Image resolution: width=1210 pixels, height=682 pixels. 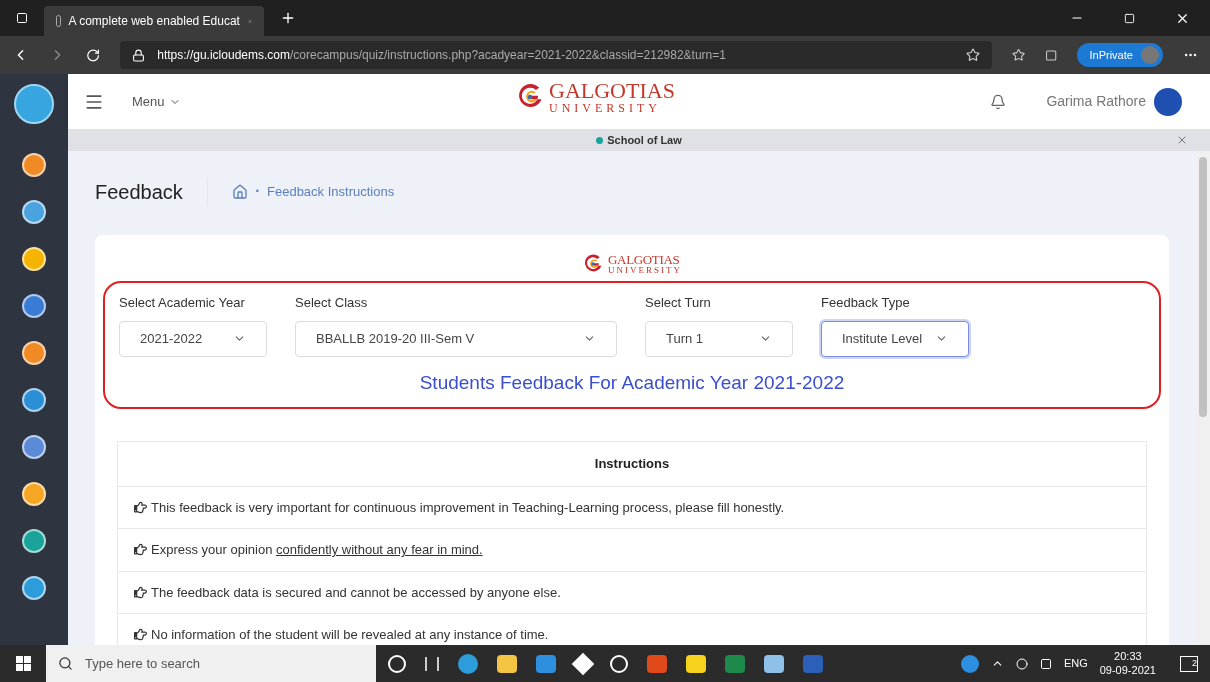 What do you see at coordinates (331, 192) in the screenshot?
I see `breadcrumb-link: Feedback Instructions` at bounding box center [331, 192].